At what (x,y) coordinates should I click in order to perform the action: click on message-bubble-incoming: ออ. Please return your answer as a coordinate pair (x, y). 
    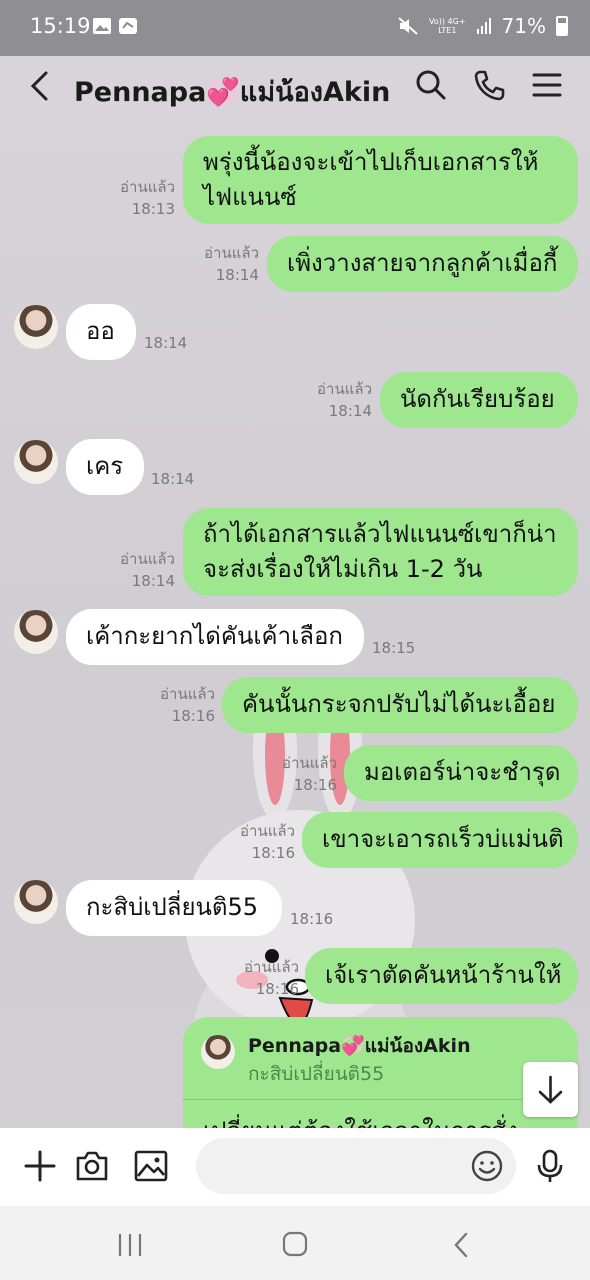
    Looking at the image, I should click on (101, 332).